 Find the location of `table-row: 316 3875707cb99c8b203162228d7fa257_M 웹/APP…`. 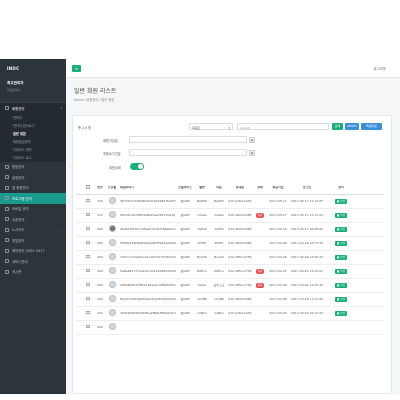

table-row: 316 3875707cb99c8b203162228d7fa257_M 웹/APP… is located at coordinates (230, 202).